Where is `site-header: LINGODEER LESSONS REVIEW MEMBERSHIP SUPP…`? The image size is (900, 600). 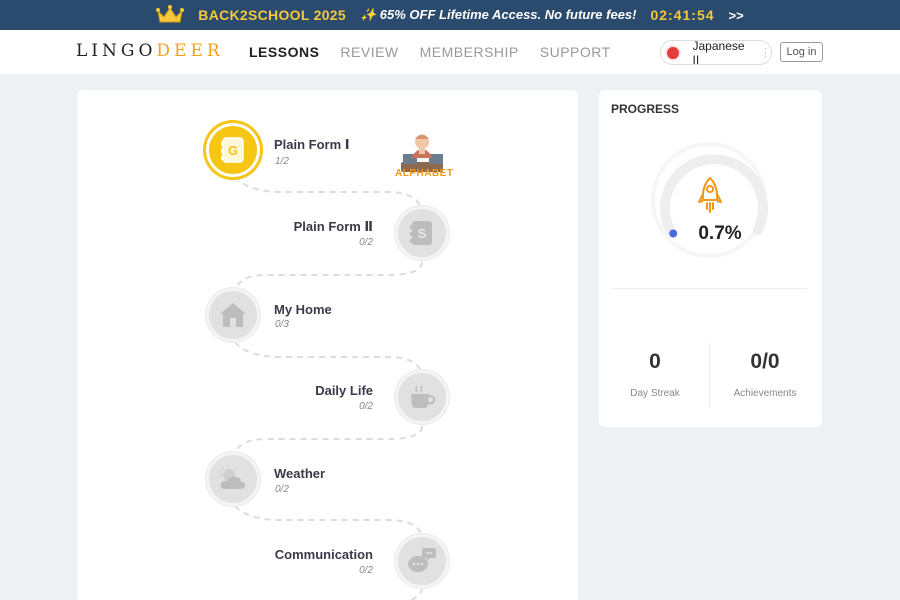 site-header: LINGODEER LESSONS REVIEW MEMBERSHIP SUPP… is located at coordinates (450, 52).